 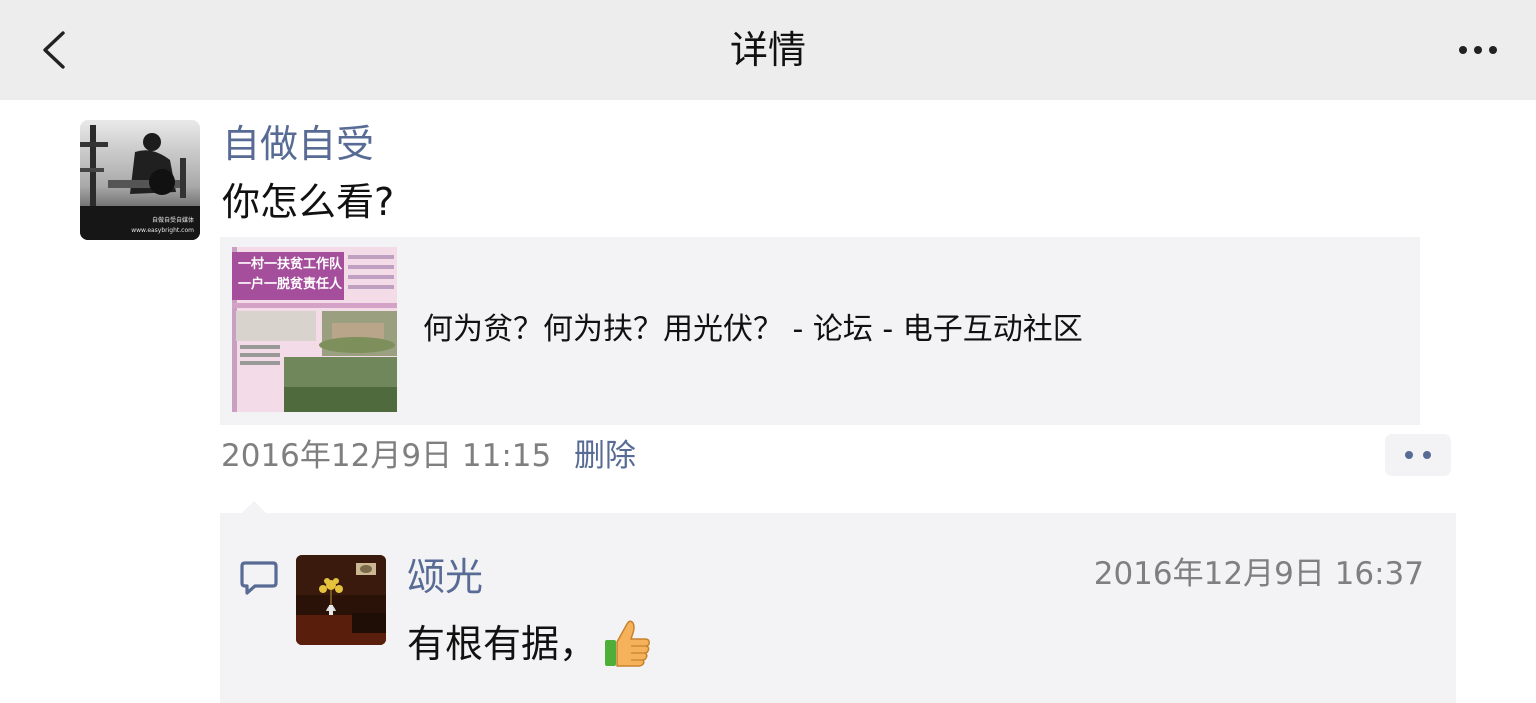 I want to click on comment-text: 有根有据，, so click(x=502, y=644).